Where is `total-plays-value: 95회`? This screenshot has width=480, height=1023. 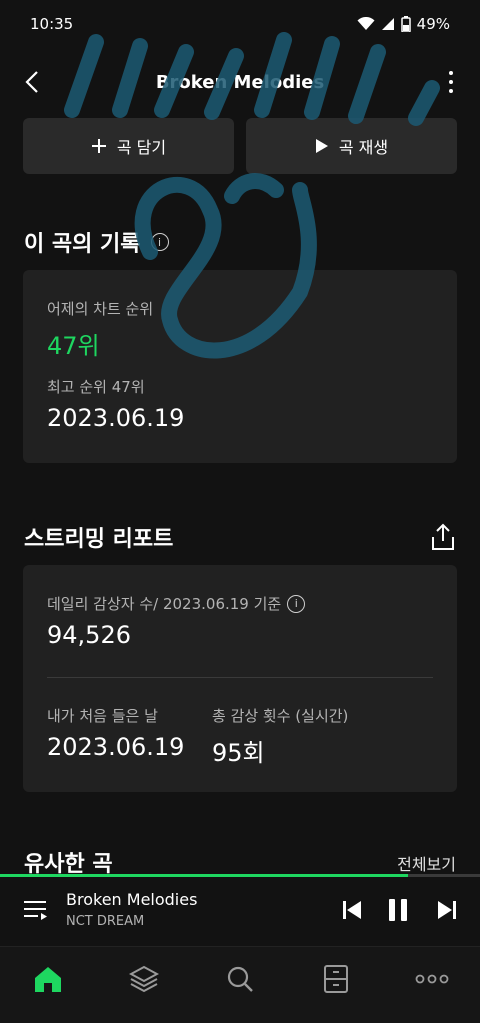 total-plays-value: 95회 is located at coordinates (238, 753).